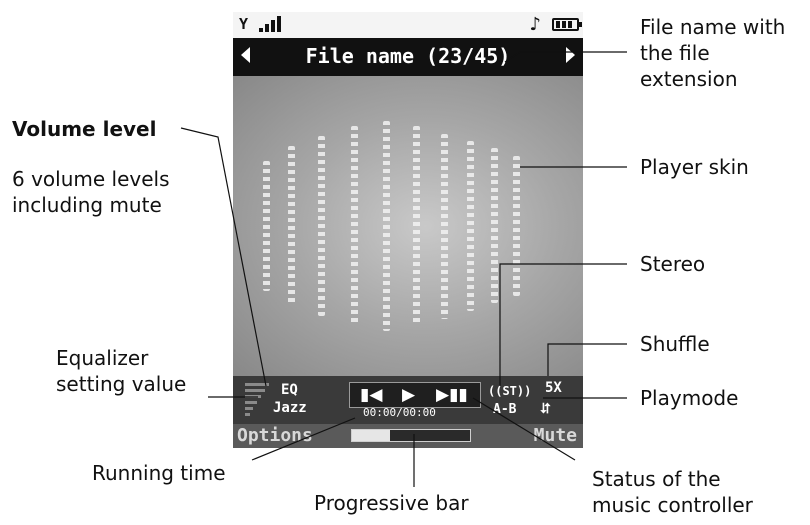 This screenshot has height=525, width=810. I want to click on progress-bar, so click(411, 435).